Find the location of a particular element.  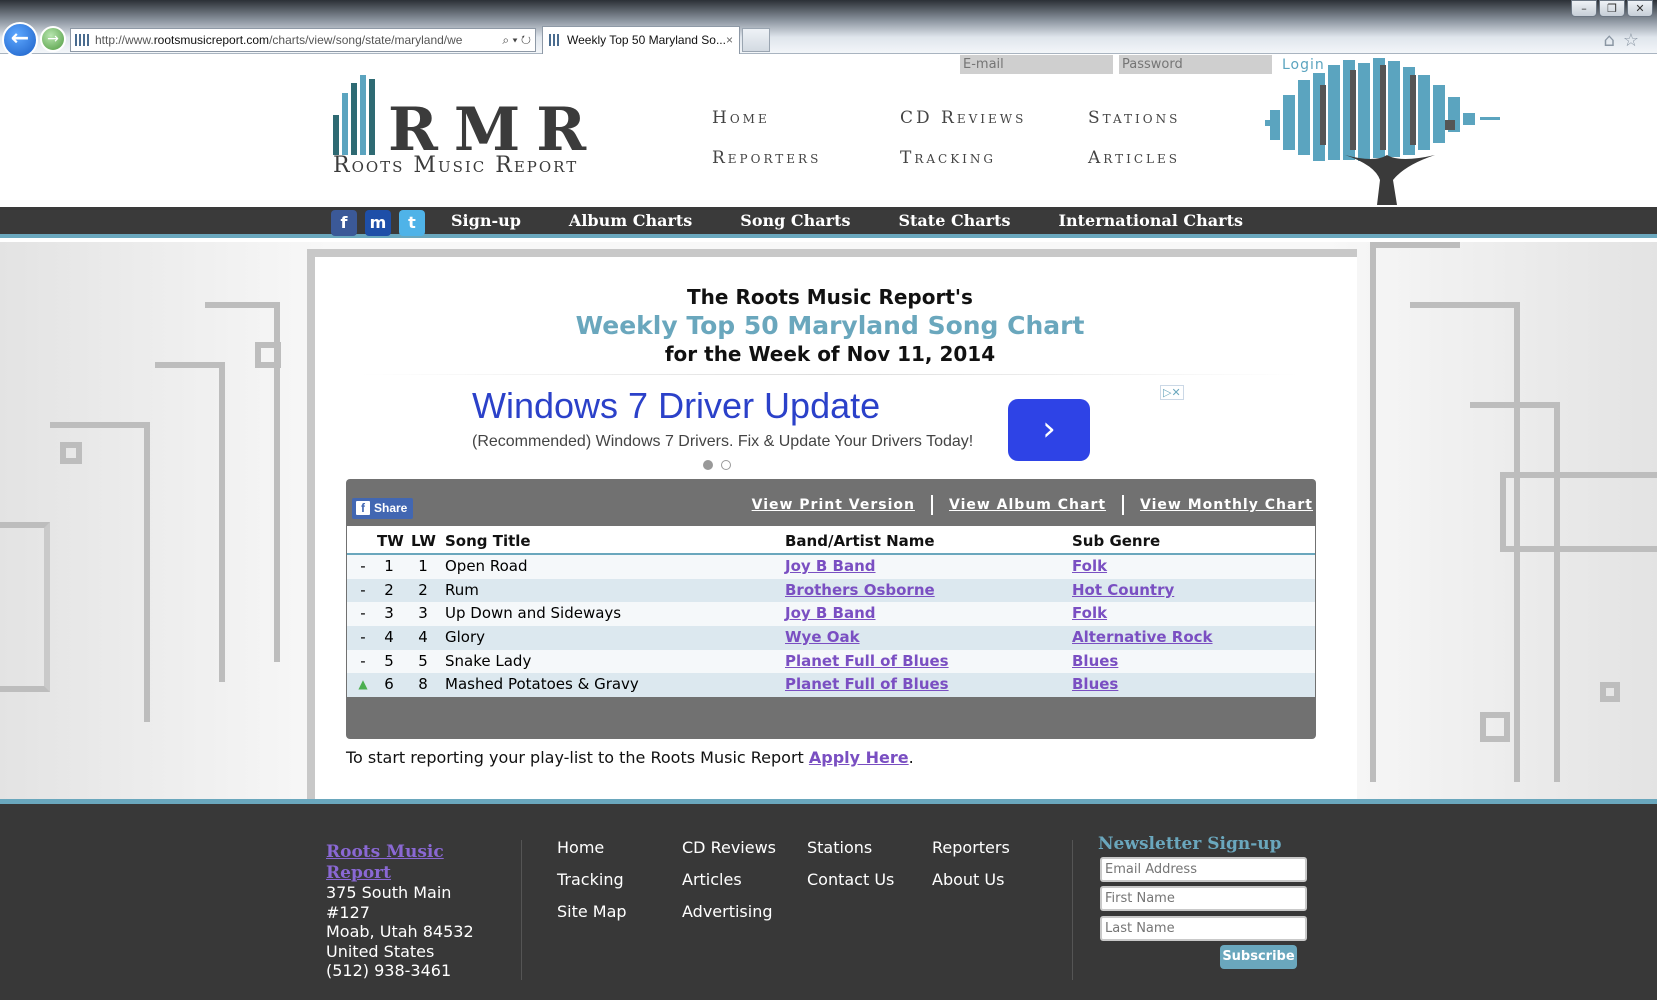

topnav-home: Home is located at coordinates (806, 118).